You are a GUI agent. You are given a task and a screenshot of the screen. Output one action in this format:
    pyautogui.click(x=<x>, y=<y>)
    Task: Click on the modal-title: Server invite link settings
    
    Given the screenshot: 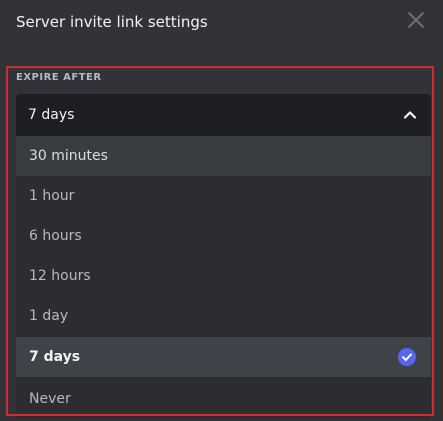 What is the action you would take?
    pyautogui.click(x=112, y=22)
    